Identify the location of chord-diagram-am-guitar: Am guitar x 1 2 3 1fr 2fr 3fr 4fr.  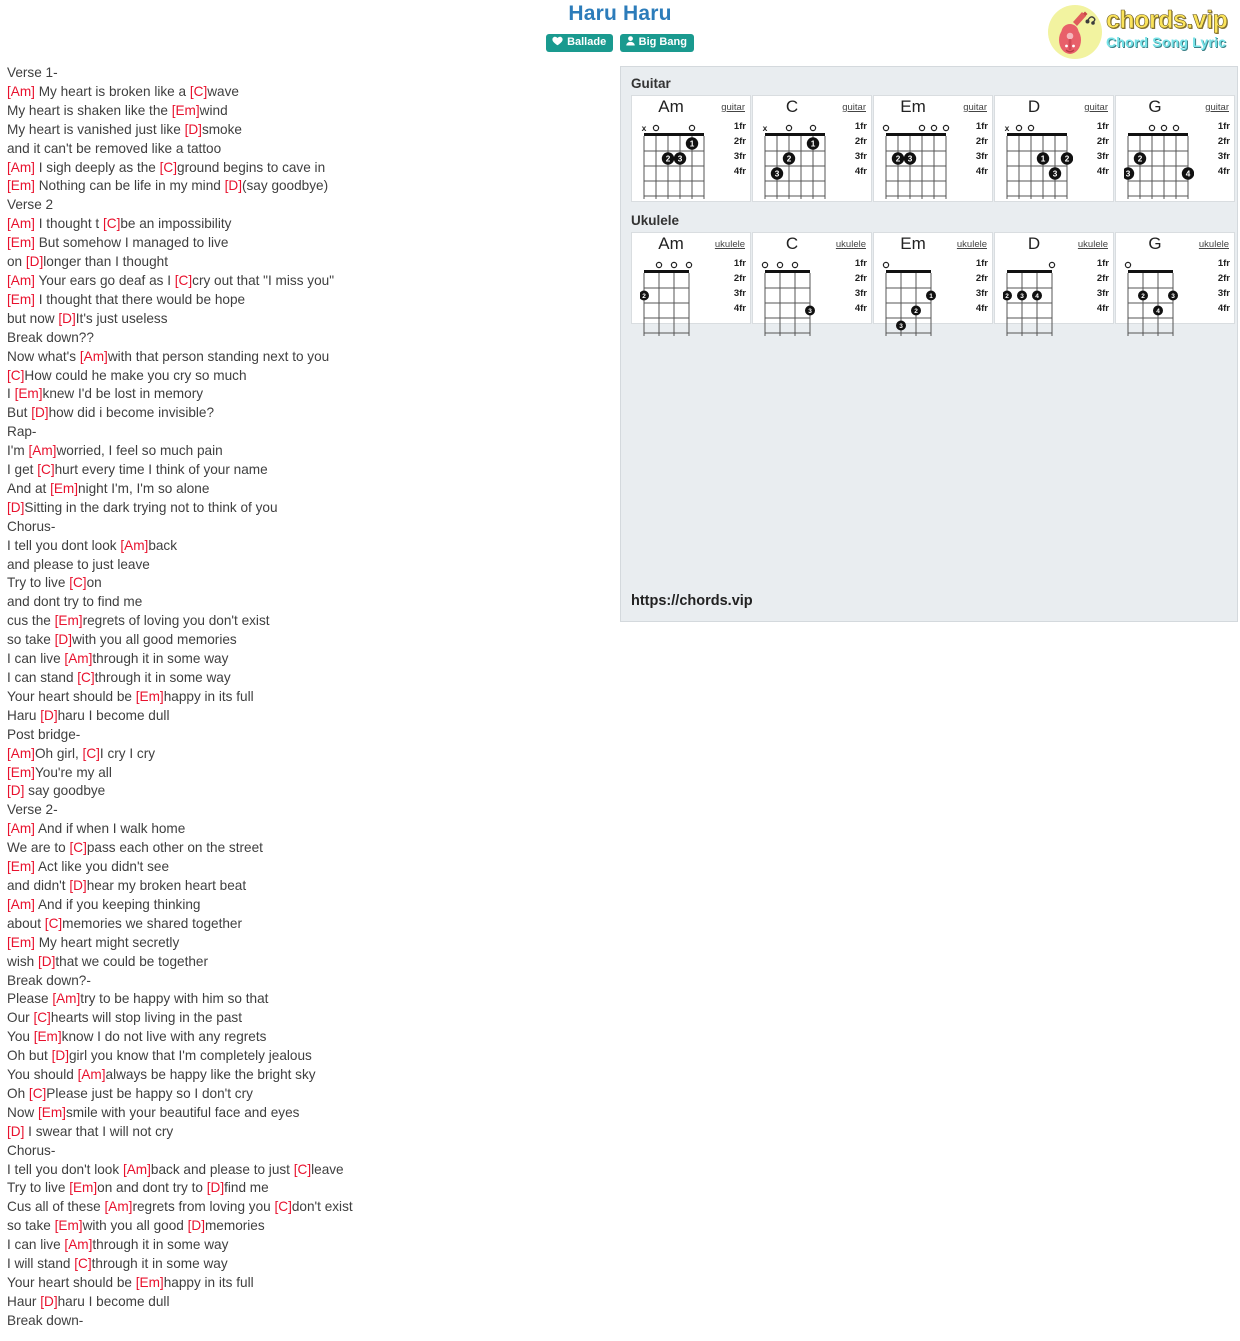
(691, 148).